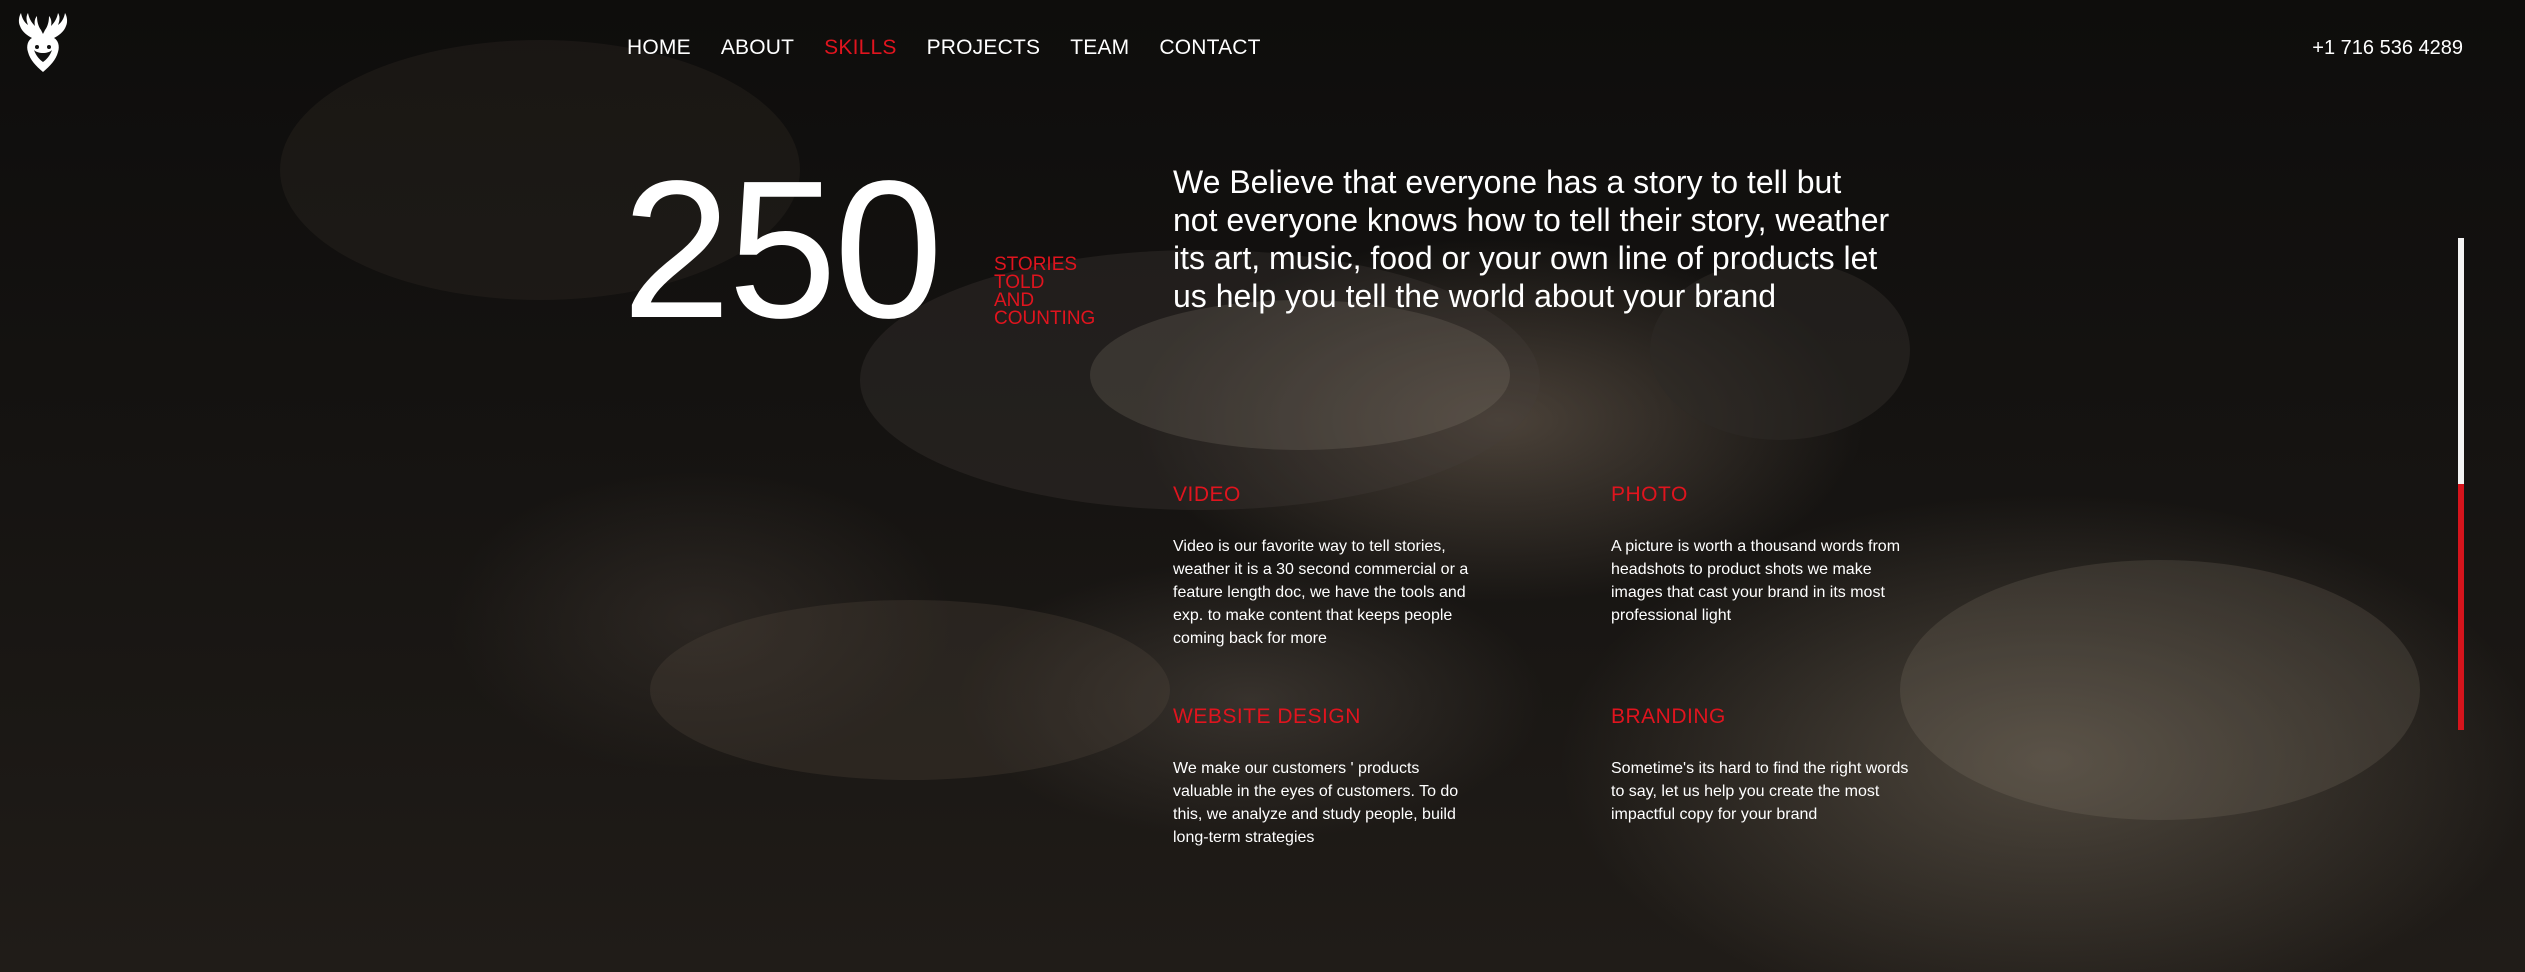 The height and width of the screenshot is (972, 2525). Describe the element at coordinates (757, 48) in the screenshot. I see `nav-about-link: ABOUT` at that location.